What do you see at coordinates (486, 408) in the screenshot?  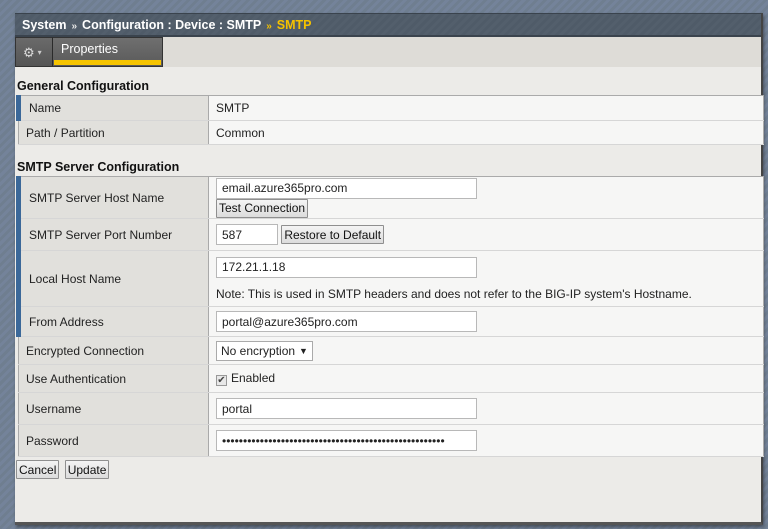 I see `username-cell` at bounding box center [486, 408].